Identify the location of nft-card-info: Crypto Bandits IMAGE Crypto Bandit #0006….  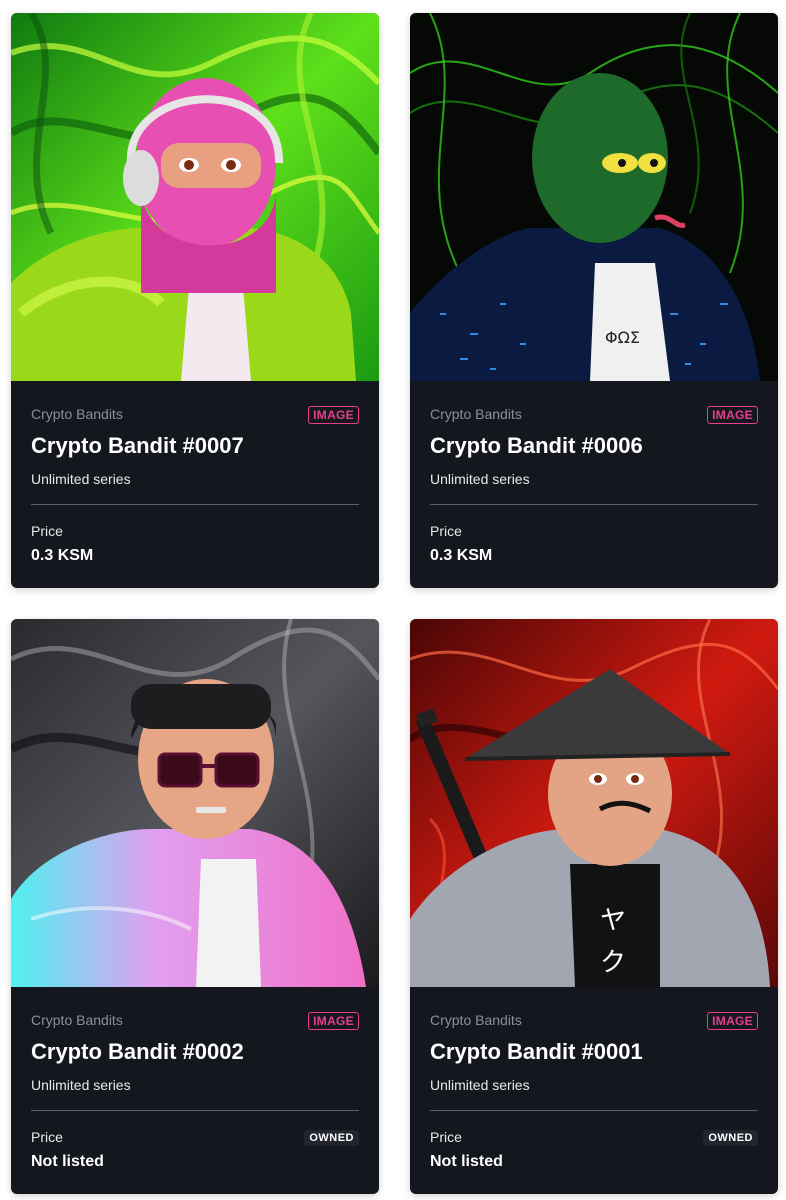
(594, 484).